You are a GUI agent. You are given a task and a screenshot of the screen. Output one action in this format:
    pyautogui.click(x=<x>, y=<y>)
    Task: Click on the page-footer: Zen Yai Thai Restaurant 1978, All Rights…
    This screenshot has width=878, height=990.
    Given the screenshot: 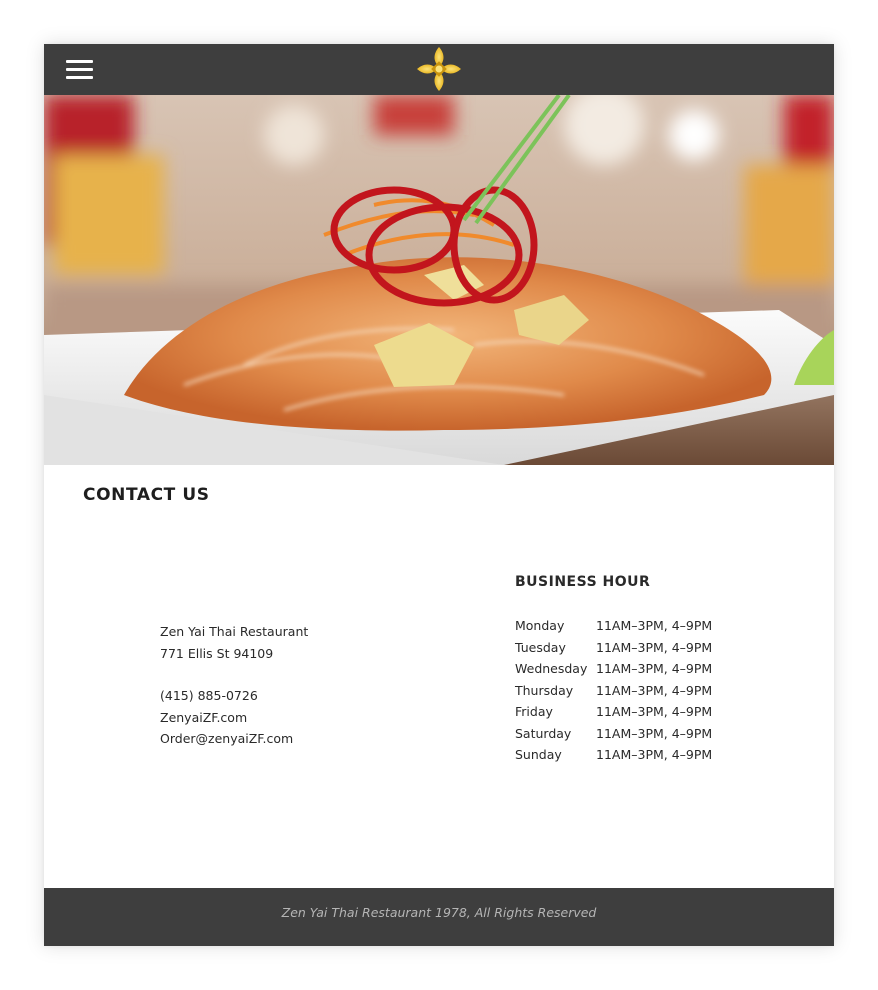 What is the action you would take?
    pyautogui.click(x=439, y=917)
    